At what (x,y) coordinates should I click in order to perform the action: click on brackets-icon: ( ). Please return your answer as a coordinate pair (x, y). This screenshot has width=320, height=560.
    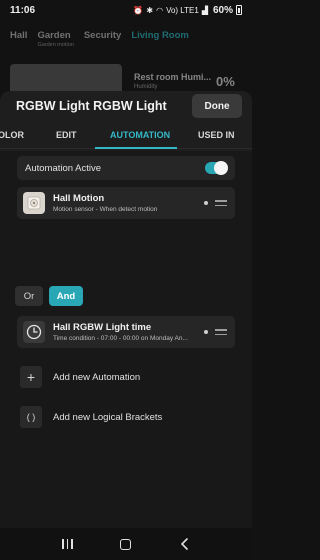
    Looking at the image, I should click on (31, 417).